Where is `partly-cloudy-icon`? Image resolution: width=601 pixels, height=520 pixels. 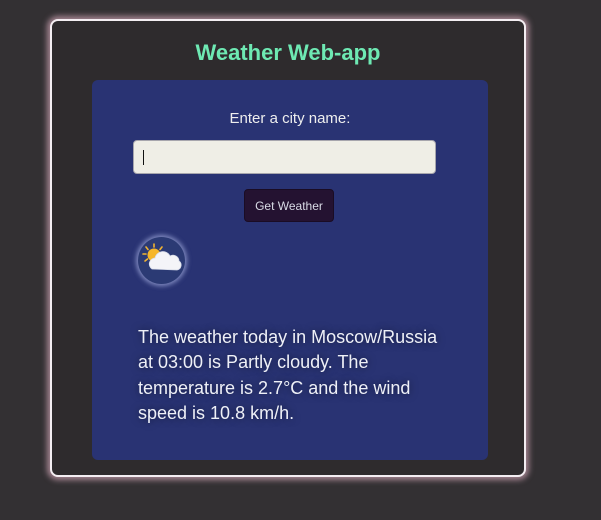 partly-cloudy-icon is located at coordinates (162, 257).